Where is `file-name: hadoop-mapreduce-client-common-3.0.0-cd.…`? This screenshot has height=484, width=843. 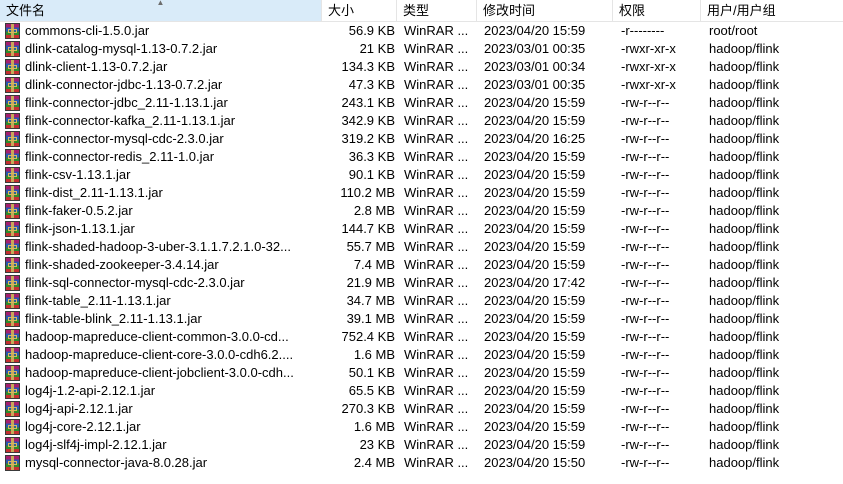
file-name: hadoop-mapreduce-client-common-3.0.0-cd.… is located at coordinates (157, 336).